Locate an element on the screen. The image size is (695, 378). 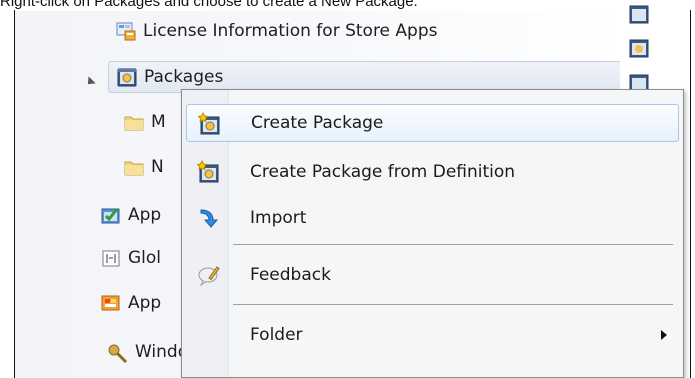
tree-item-folder-n: N is located at coordinates (143, 167).